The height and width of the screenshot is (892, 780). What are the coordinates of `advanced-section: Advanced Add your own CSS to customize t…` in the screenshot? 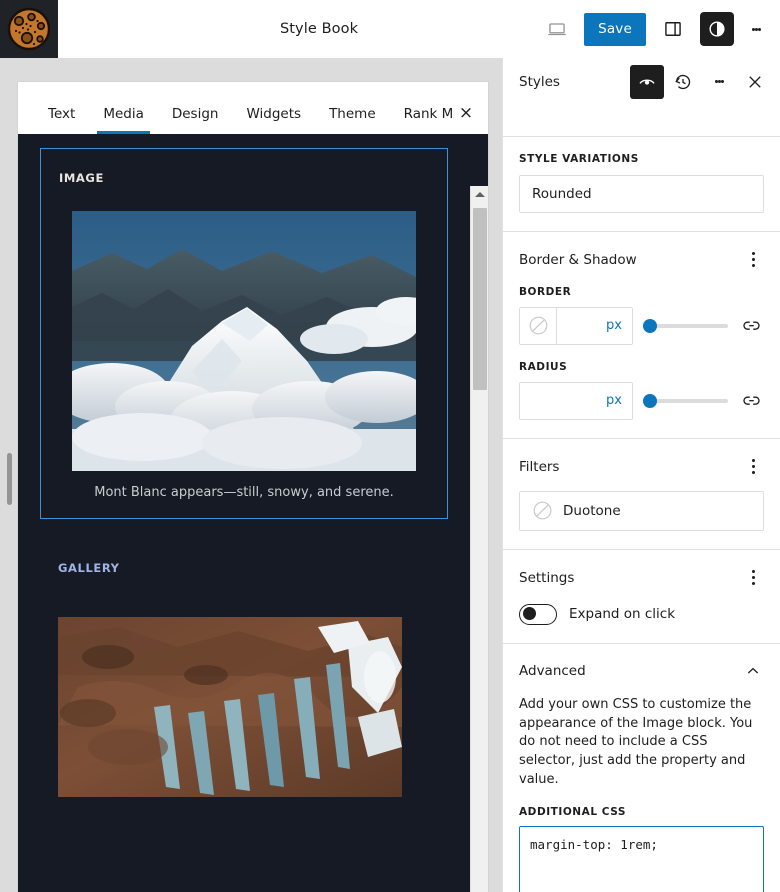 It's located at (641, 768).